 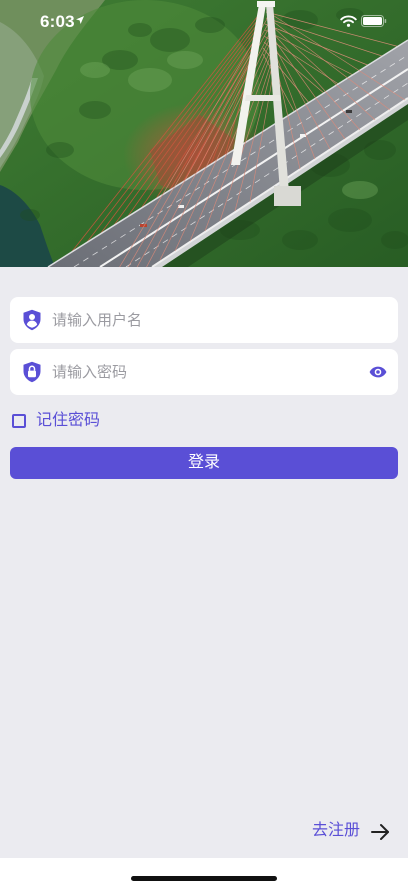 What do you see at coordinates (336, 831) in the screenshot?
I see `register-link: 去注册` at bounding box center [336, 831].